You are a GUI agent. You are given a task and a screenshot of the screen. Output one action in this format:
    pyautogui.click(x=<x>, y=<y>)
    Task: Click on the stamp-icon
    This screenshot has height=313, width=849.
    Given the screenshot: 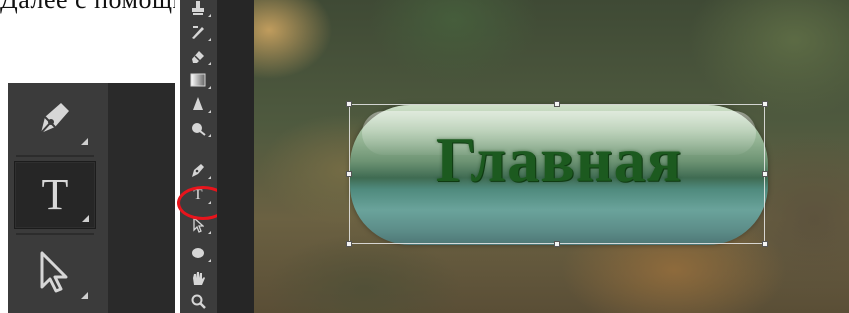 What is the action you would take?
    pyautogui.click(x=198, y=8)
    